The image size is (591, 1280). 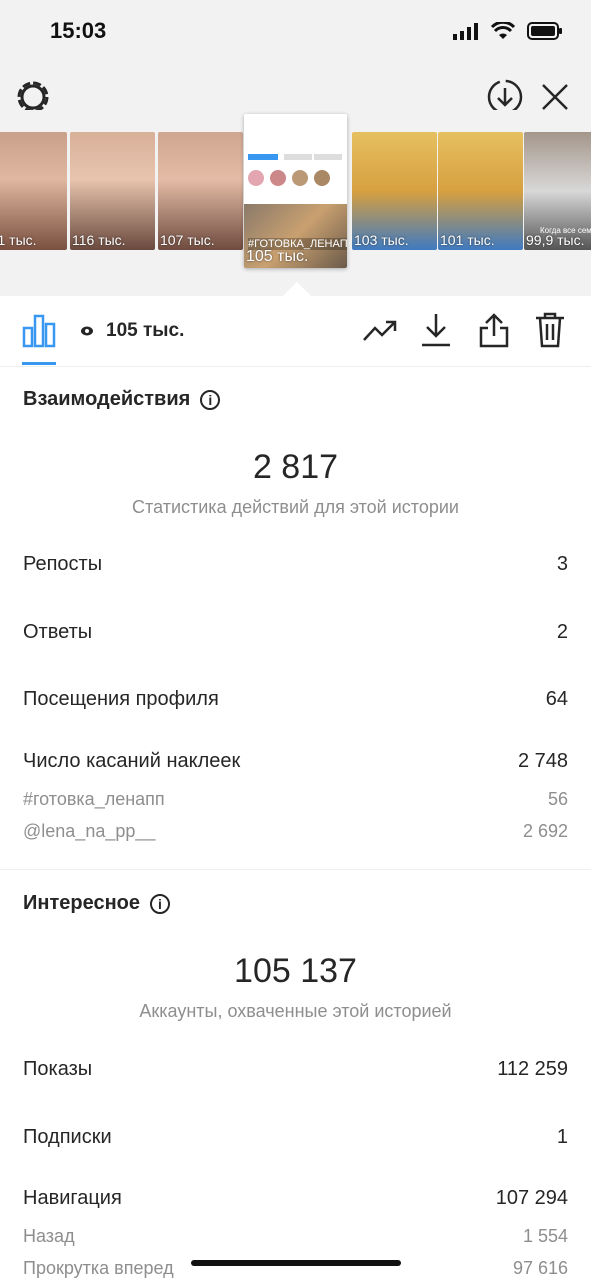 I want to click on stat-row: Подписки 1, so click(x=295, y=1137).